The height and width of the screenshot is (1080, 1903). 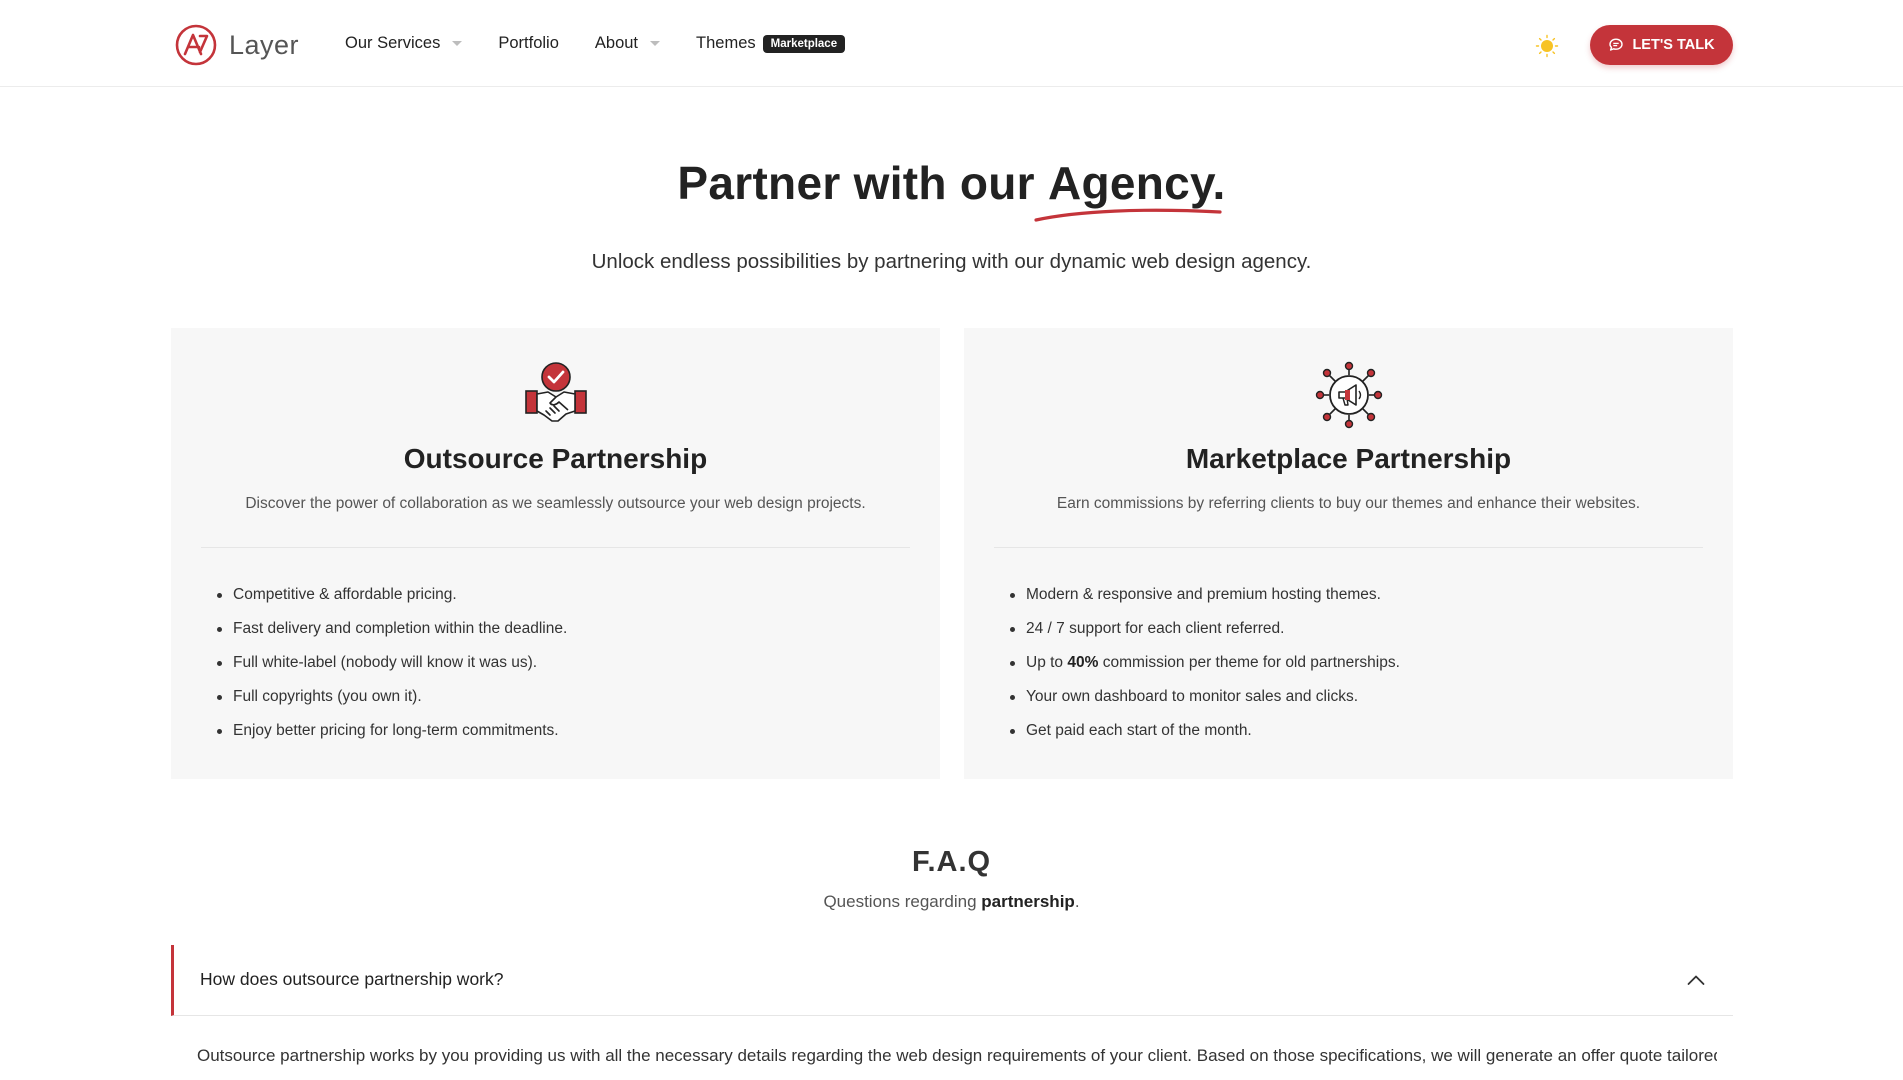 I want to click on card-title: Marketplace Partnership, so click(x=1348, y=459).